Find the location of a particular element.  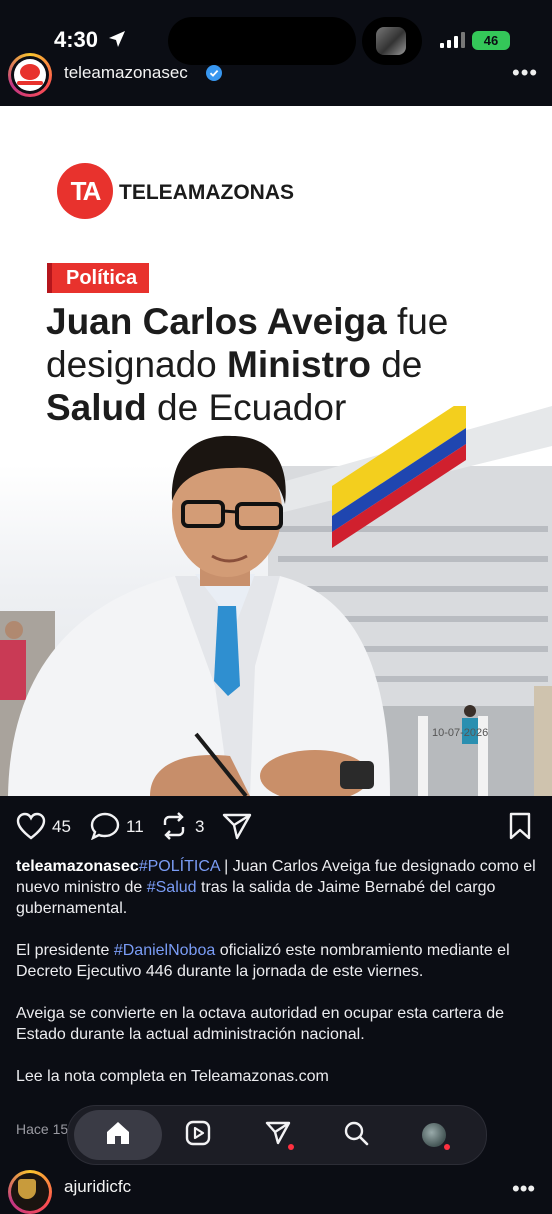

reels-icon is located at coordinates (198, 1135).